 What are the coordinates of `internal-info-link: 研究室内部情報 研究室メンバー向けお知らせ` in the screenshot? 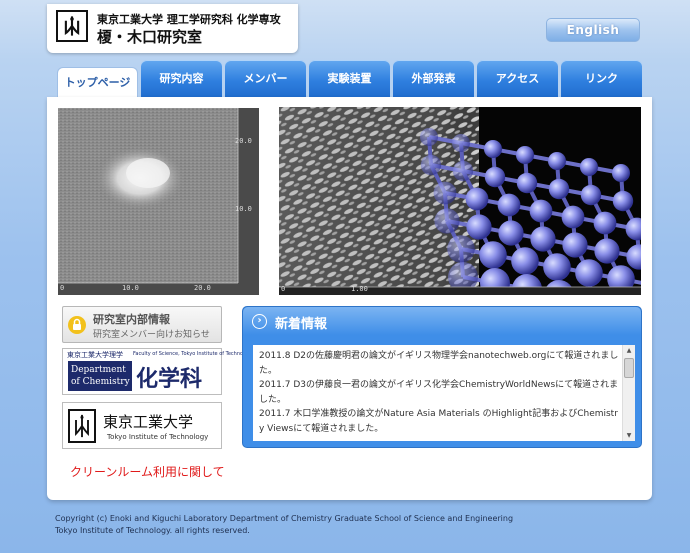 It's located at (142, 324).